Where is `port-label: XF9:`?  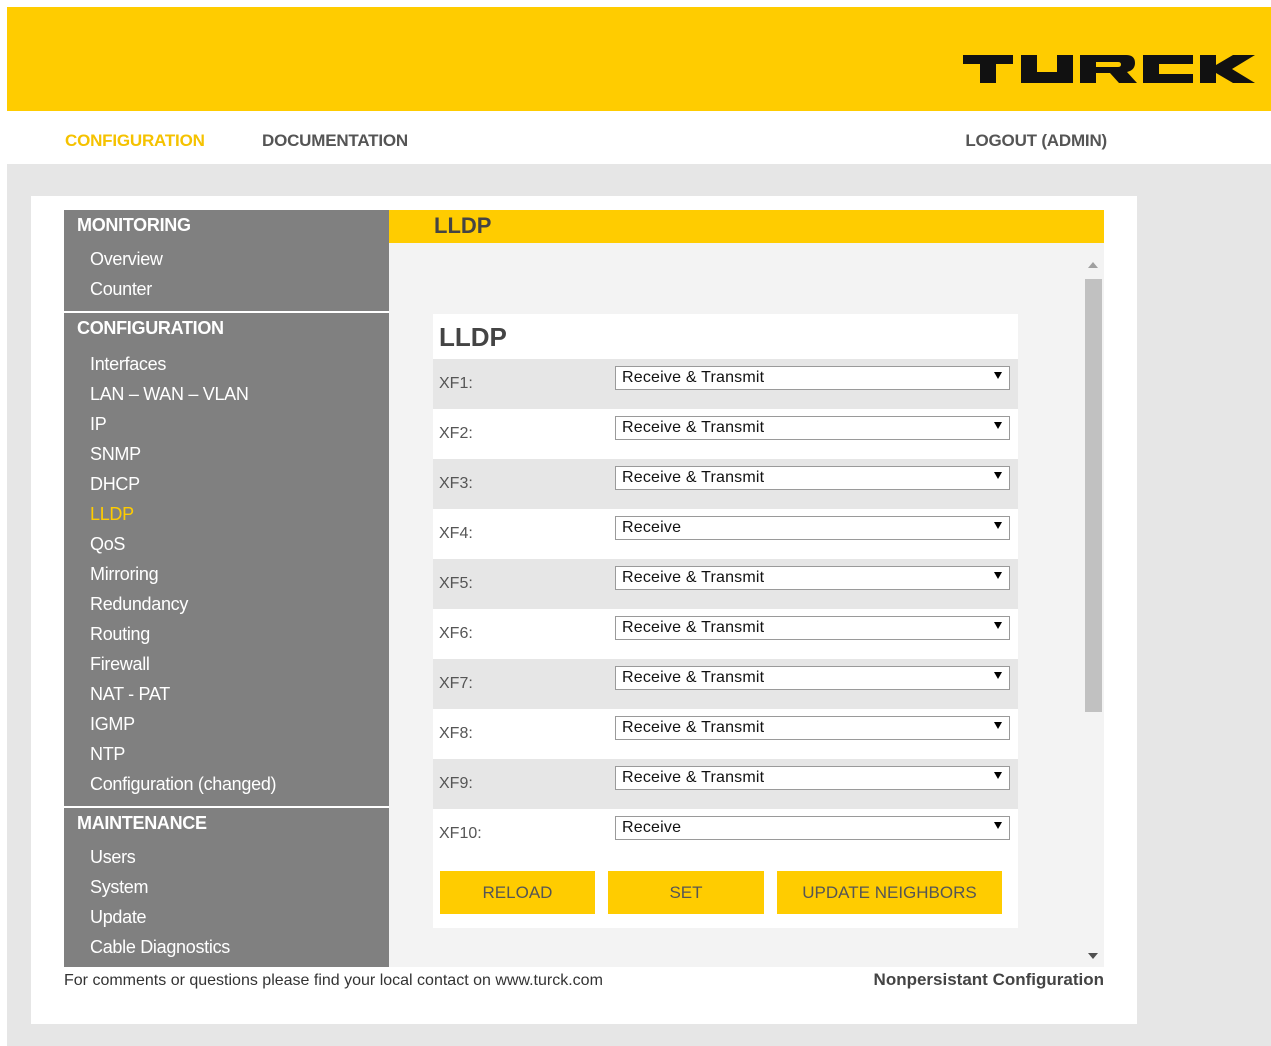
port-label: XF9: is located at coordinates (456, 783).